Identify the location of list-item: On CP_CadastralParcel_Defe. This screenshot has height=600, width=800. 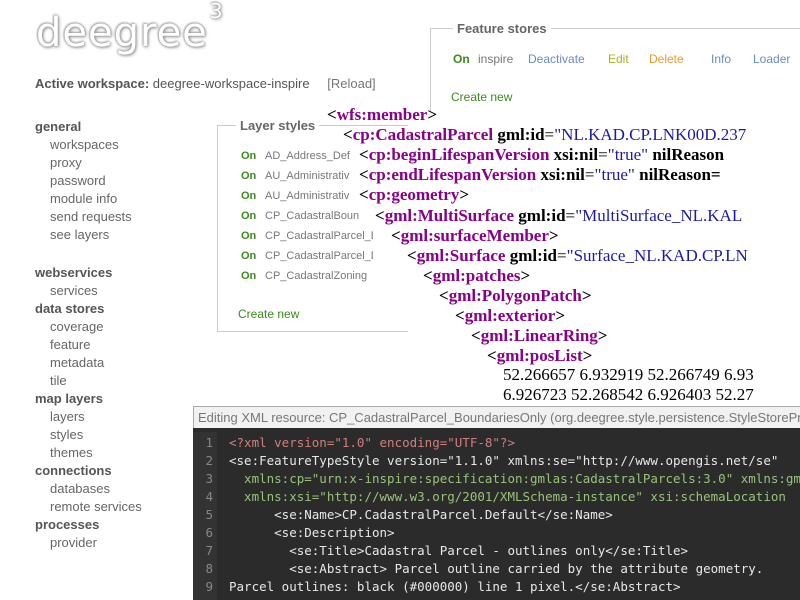
(307, 258).